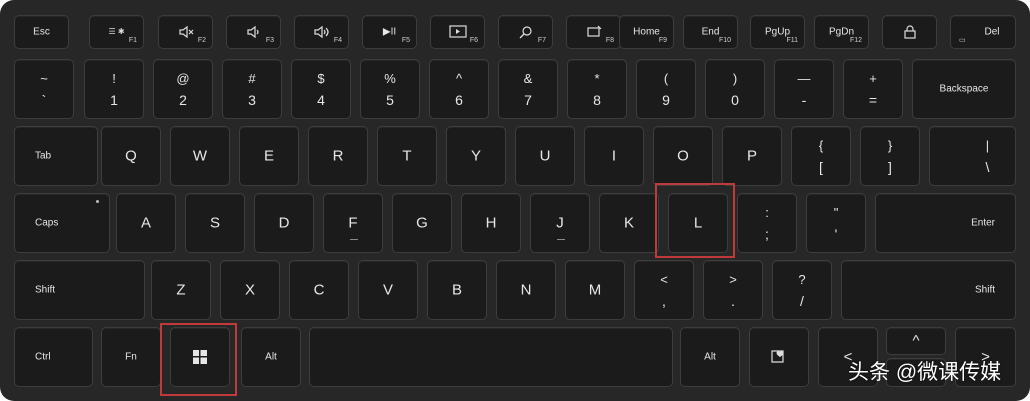  I want to click on single-quote-label: ', so click(836, 234).